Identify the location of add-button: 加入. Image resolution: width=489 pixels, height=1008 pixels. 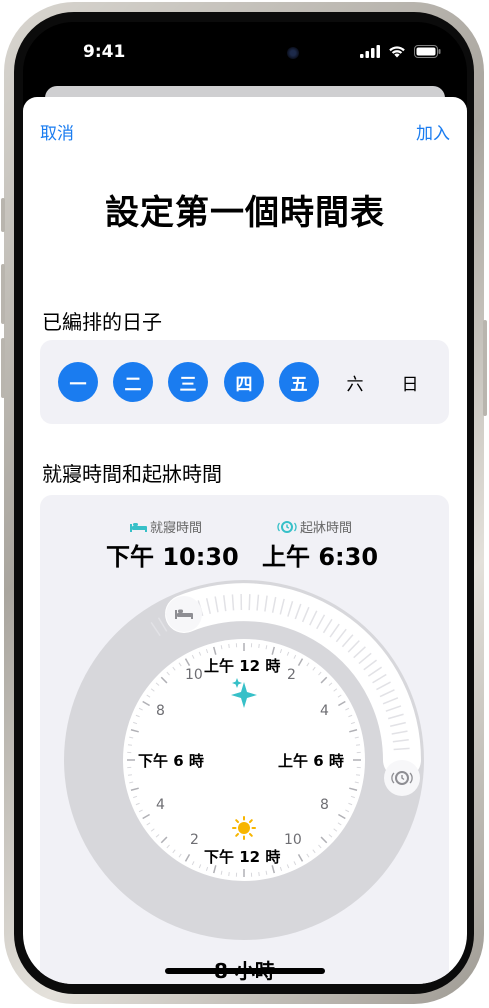
(433, 131).